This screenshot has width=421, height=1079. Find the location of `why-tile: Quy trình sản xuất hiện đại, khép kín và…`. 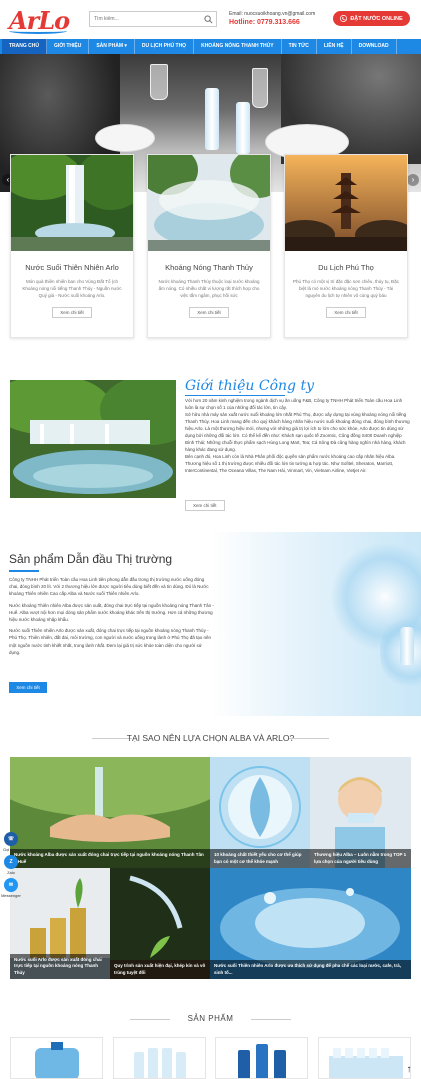

why-tile: Quy trình sản xuất hiện đại, khép kín và… is located at coordinates (160, 923).